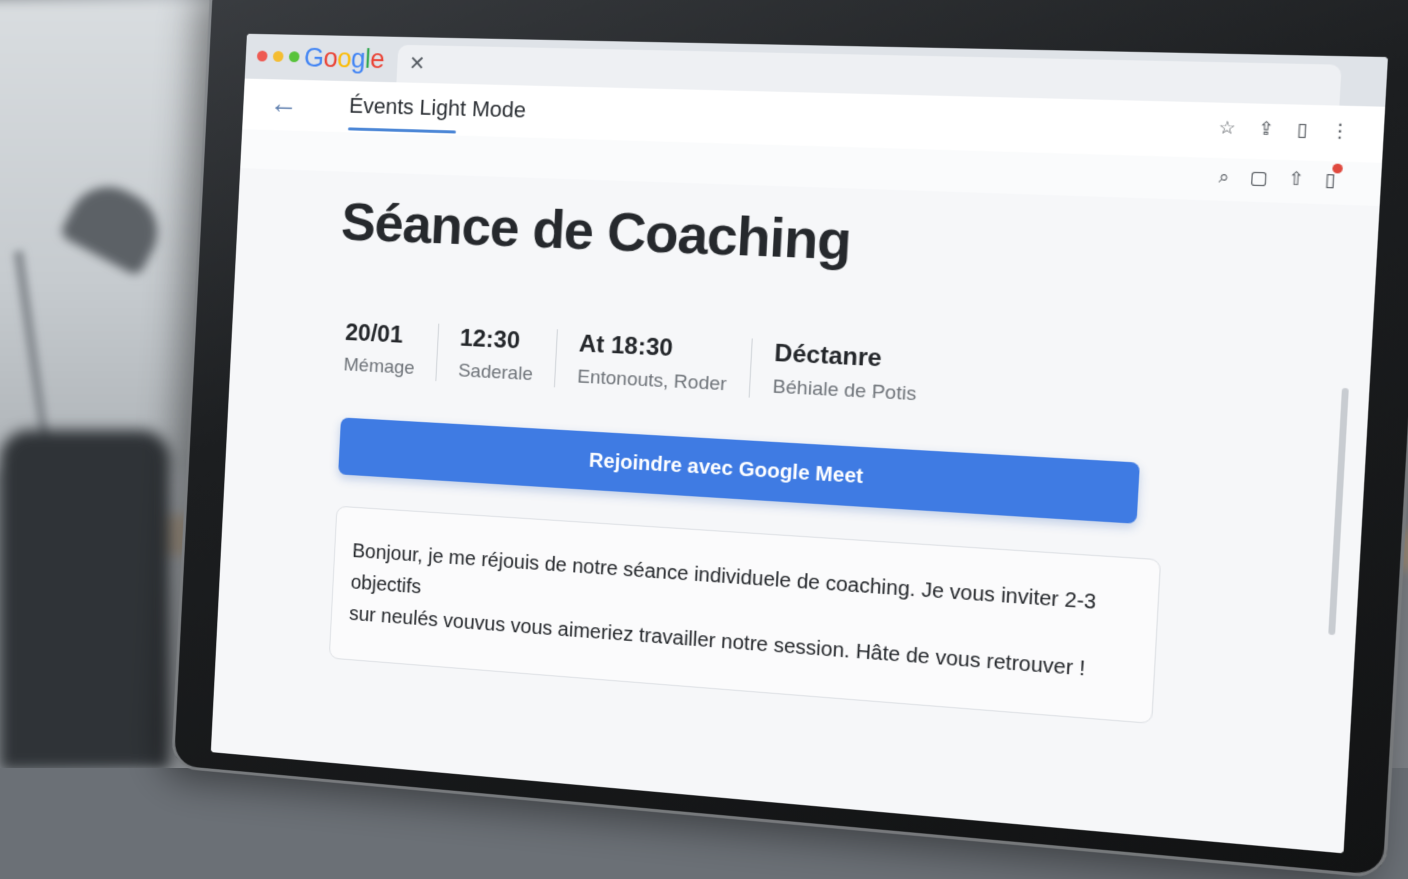 The height and width of the screenshot is (879, 1408). Describe the element at coordinates (739, 470) in the screenshot. I see `join-google-meet-button: Rejoindre avec Google Meet` at that location.